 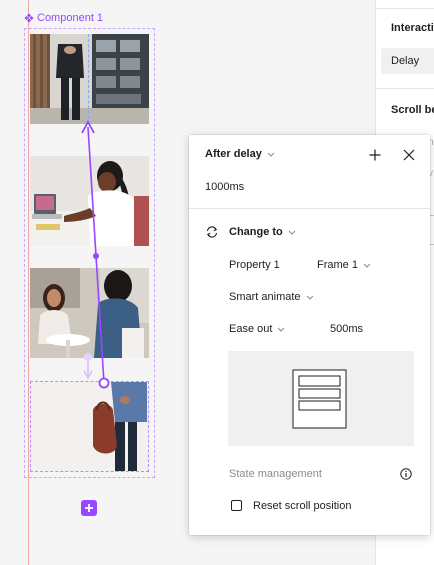 What do you see at coordinates (236, 505) in the screenshot?
I see `reset-scroll-checkbox` at bounding box center [236, 505].